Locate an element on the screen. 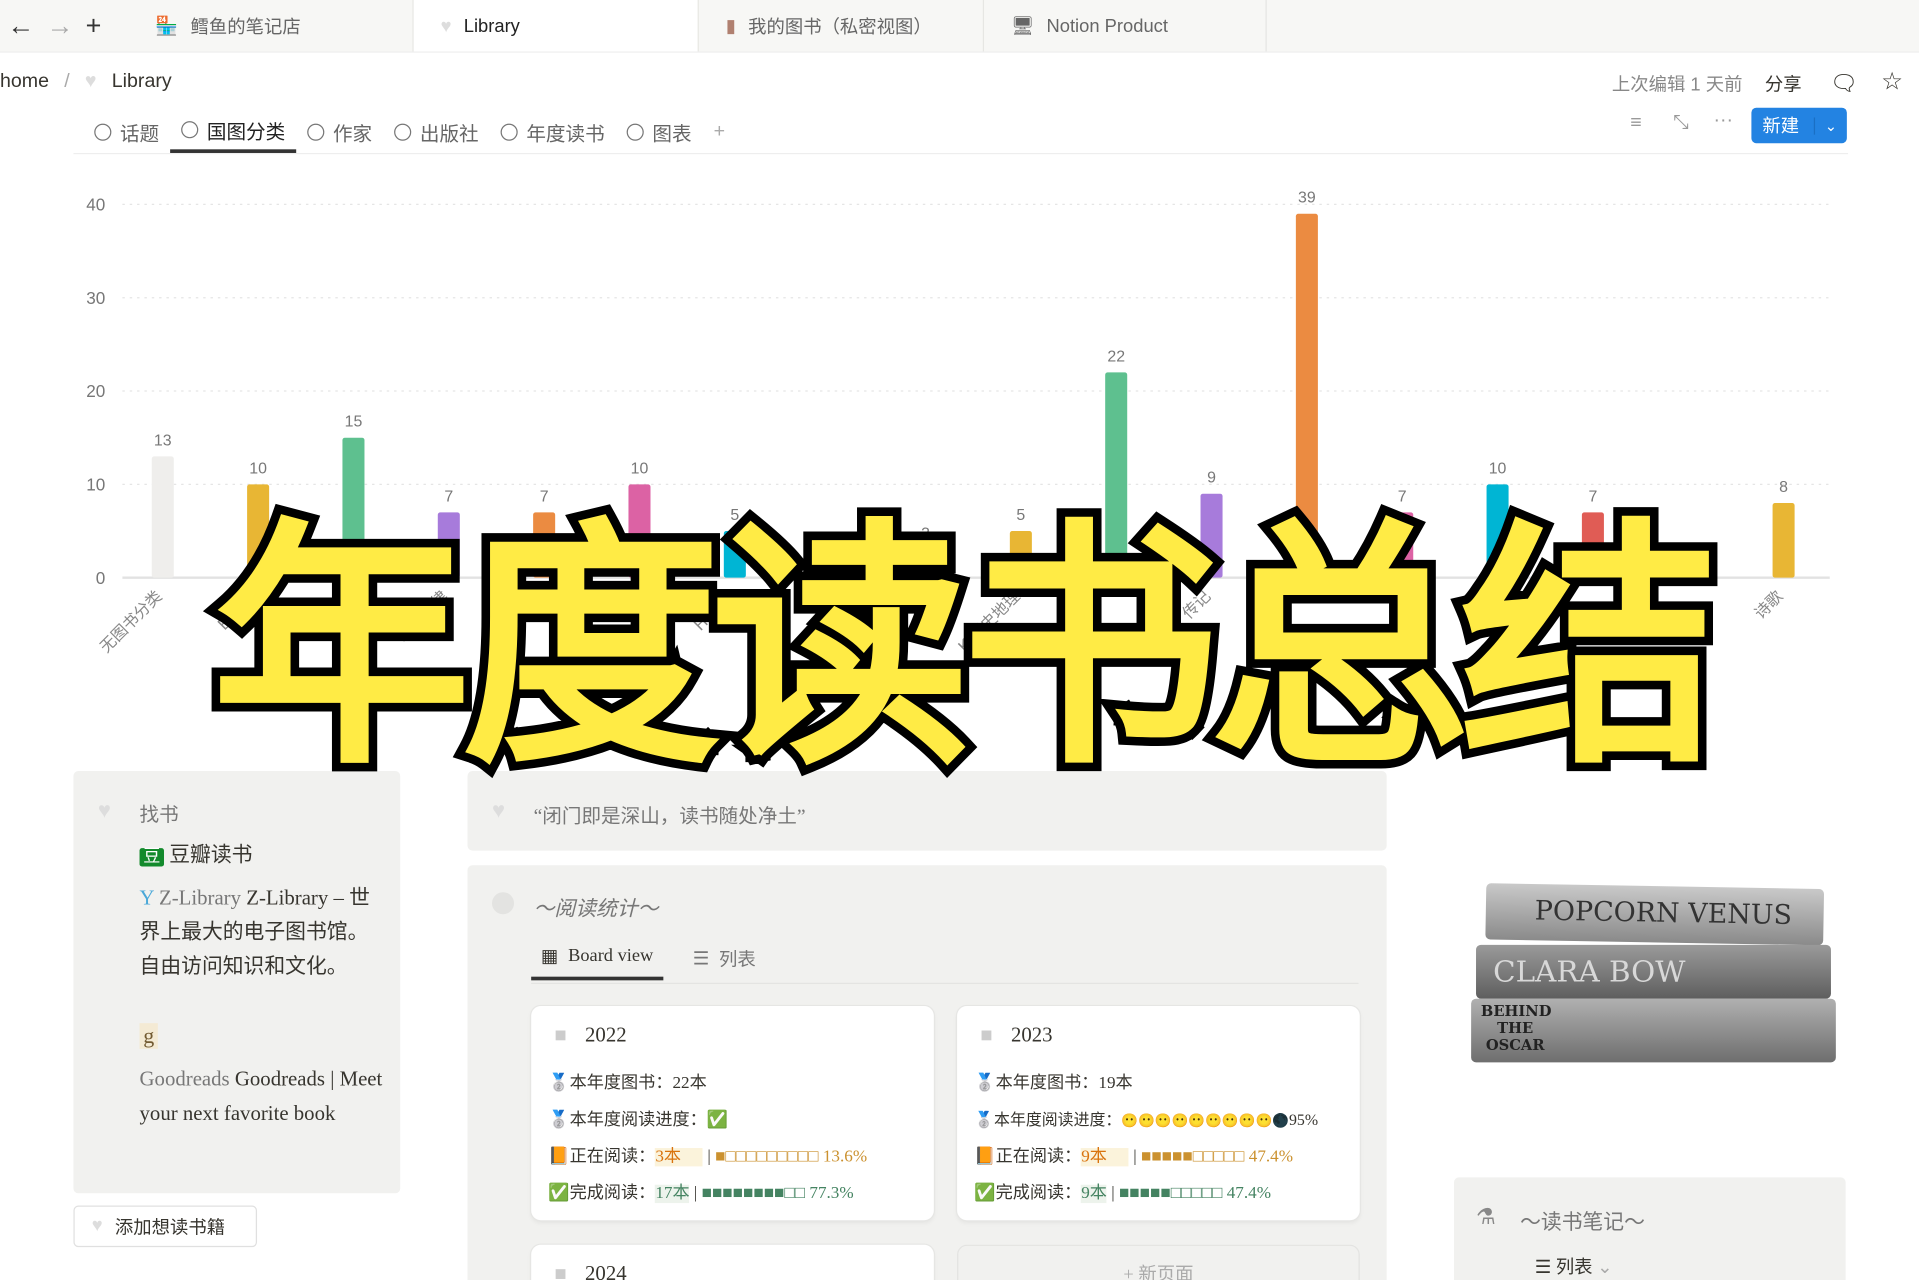 The height and width of the screenshot is (1280, 1919). view-tab: 年度读书 is located at coordinates (553, 131).